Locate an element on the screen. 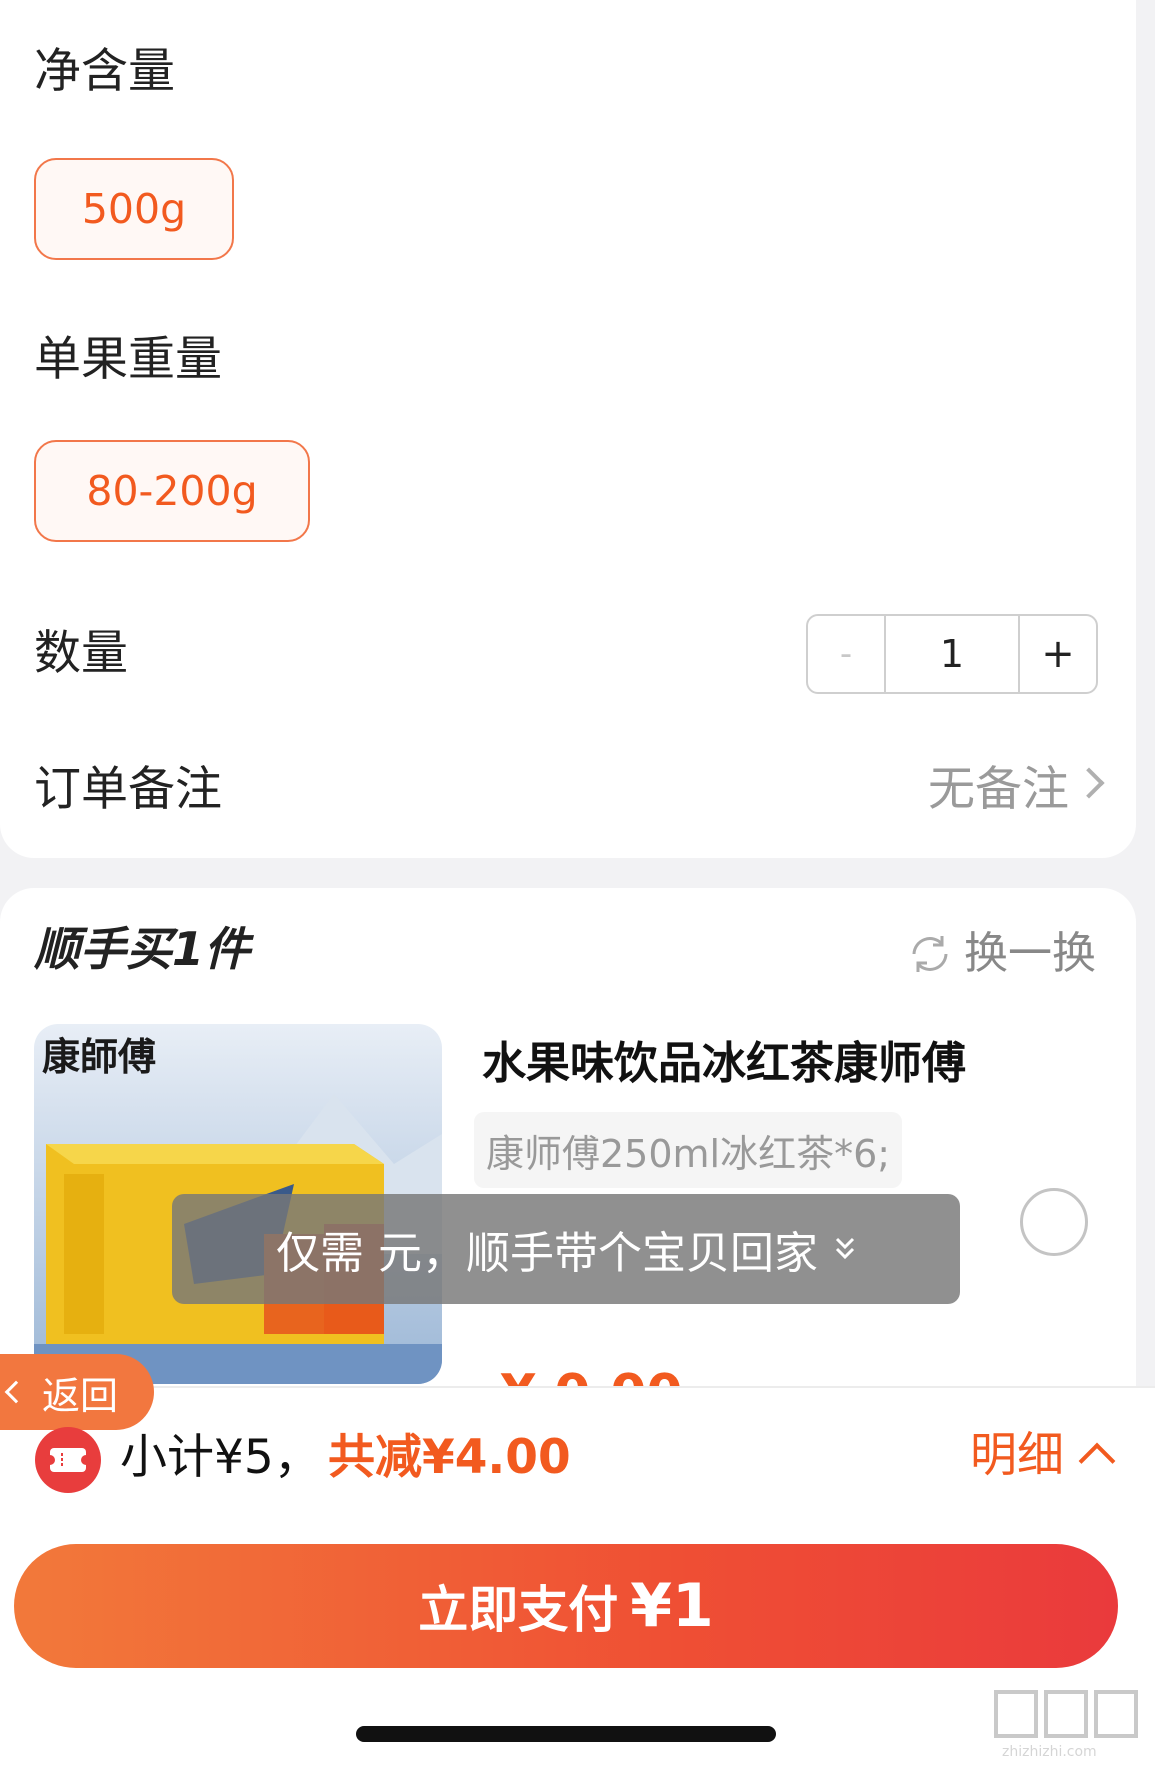 This screenshot has width=1155, height=1770. swap-button: 换一换 is located at coordinates (1001, 954).